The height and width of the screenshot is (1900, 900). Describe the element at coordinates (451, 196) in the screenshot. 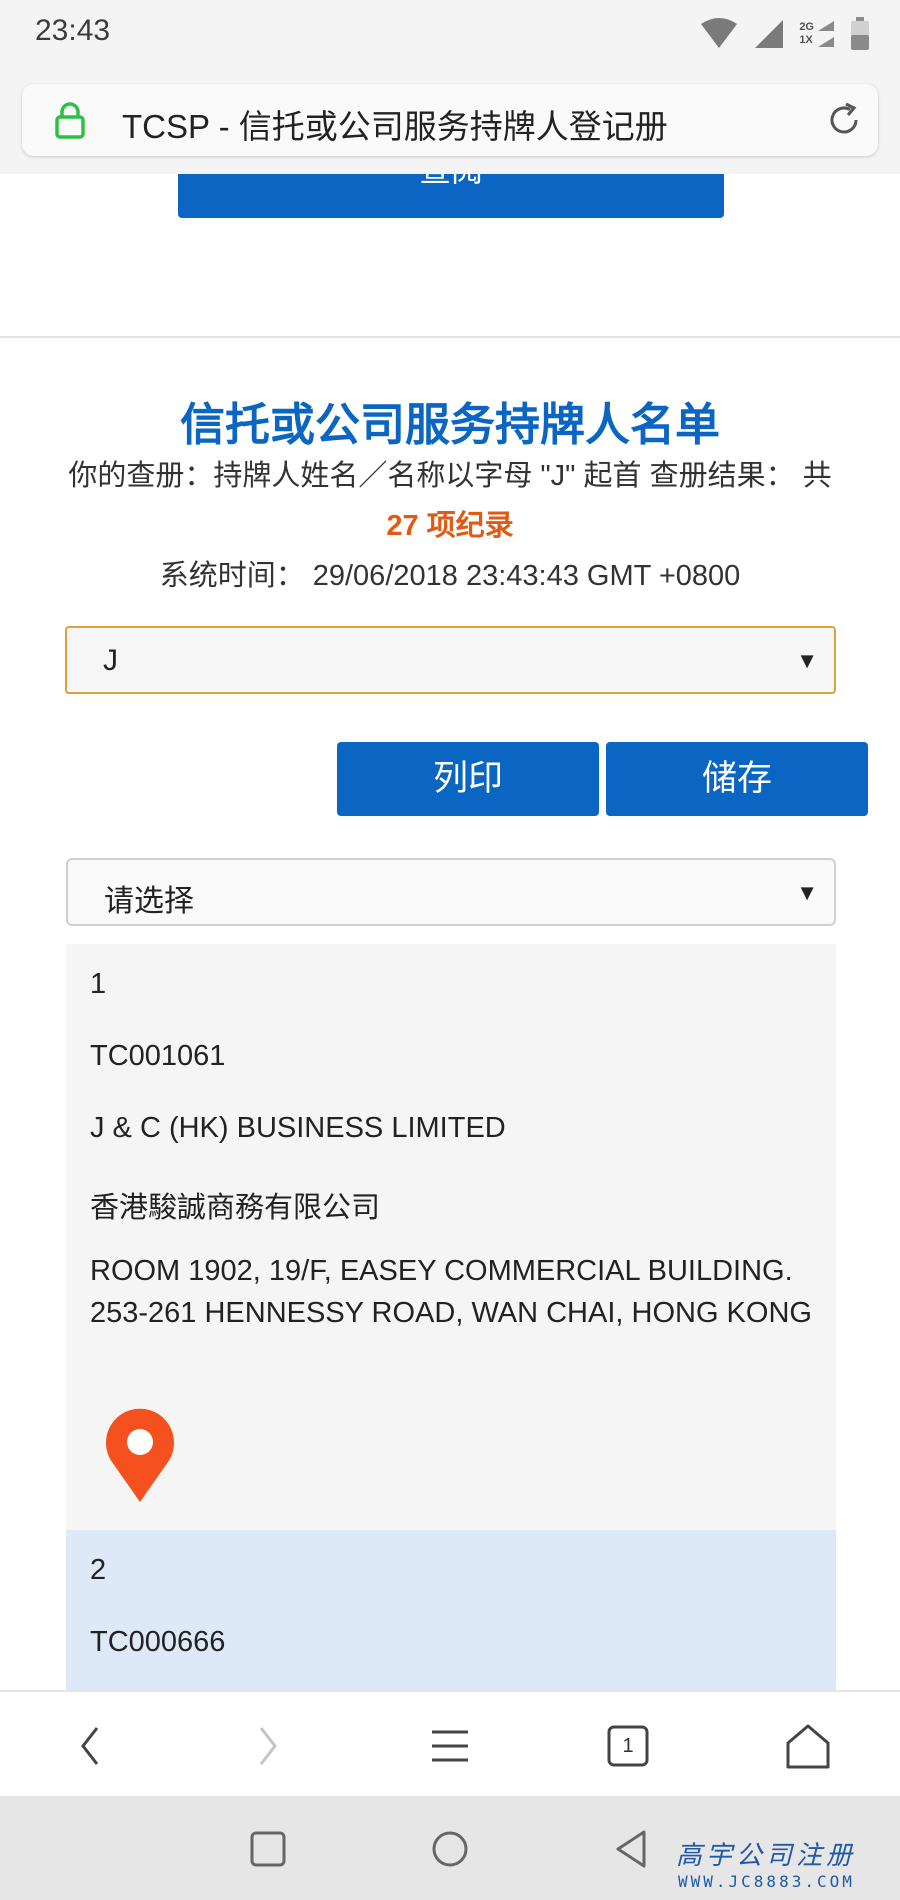

I see `search-button: 查阅` at that location.